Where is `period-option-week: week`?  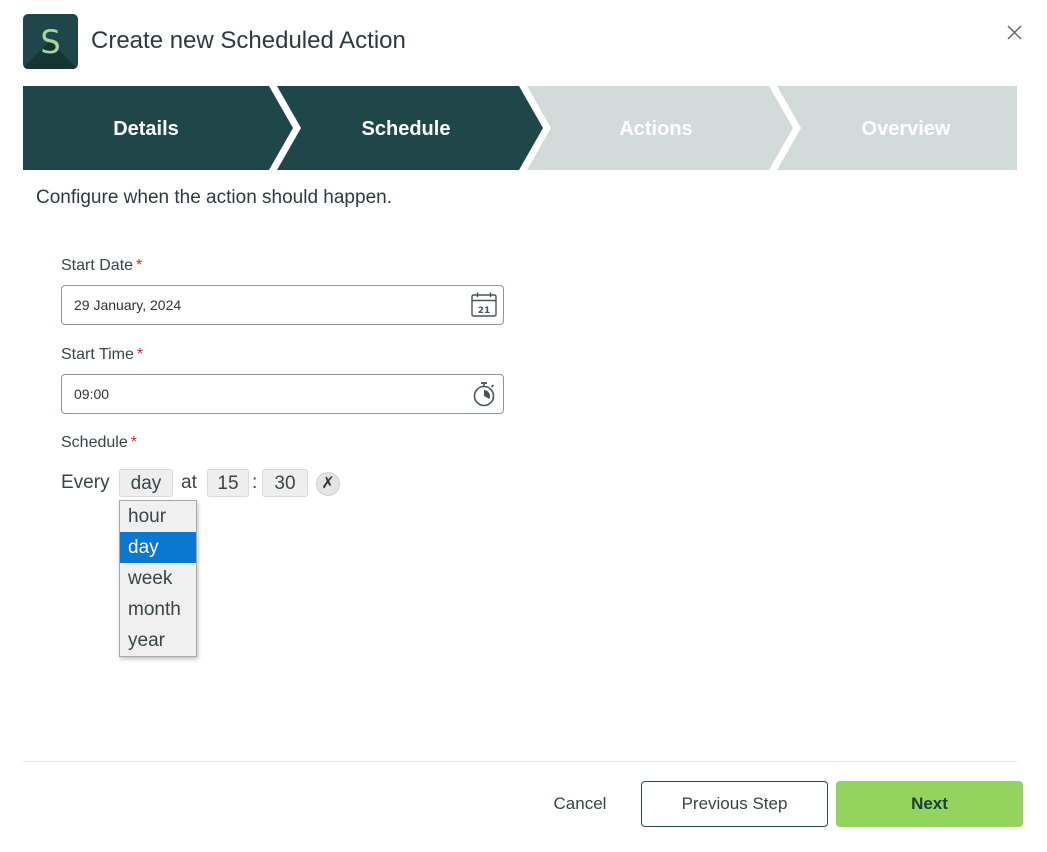
period-option-week: week is located at coordinates (158, 578).